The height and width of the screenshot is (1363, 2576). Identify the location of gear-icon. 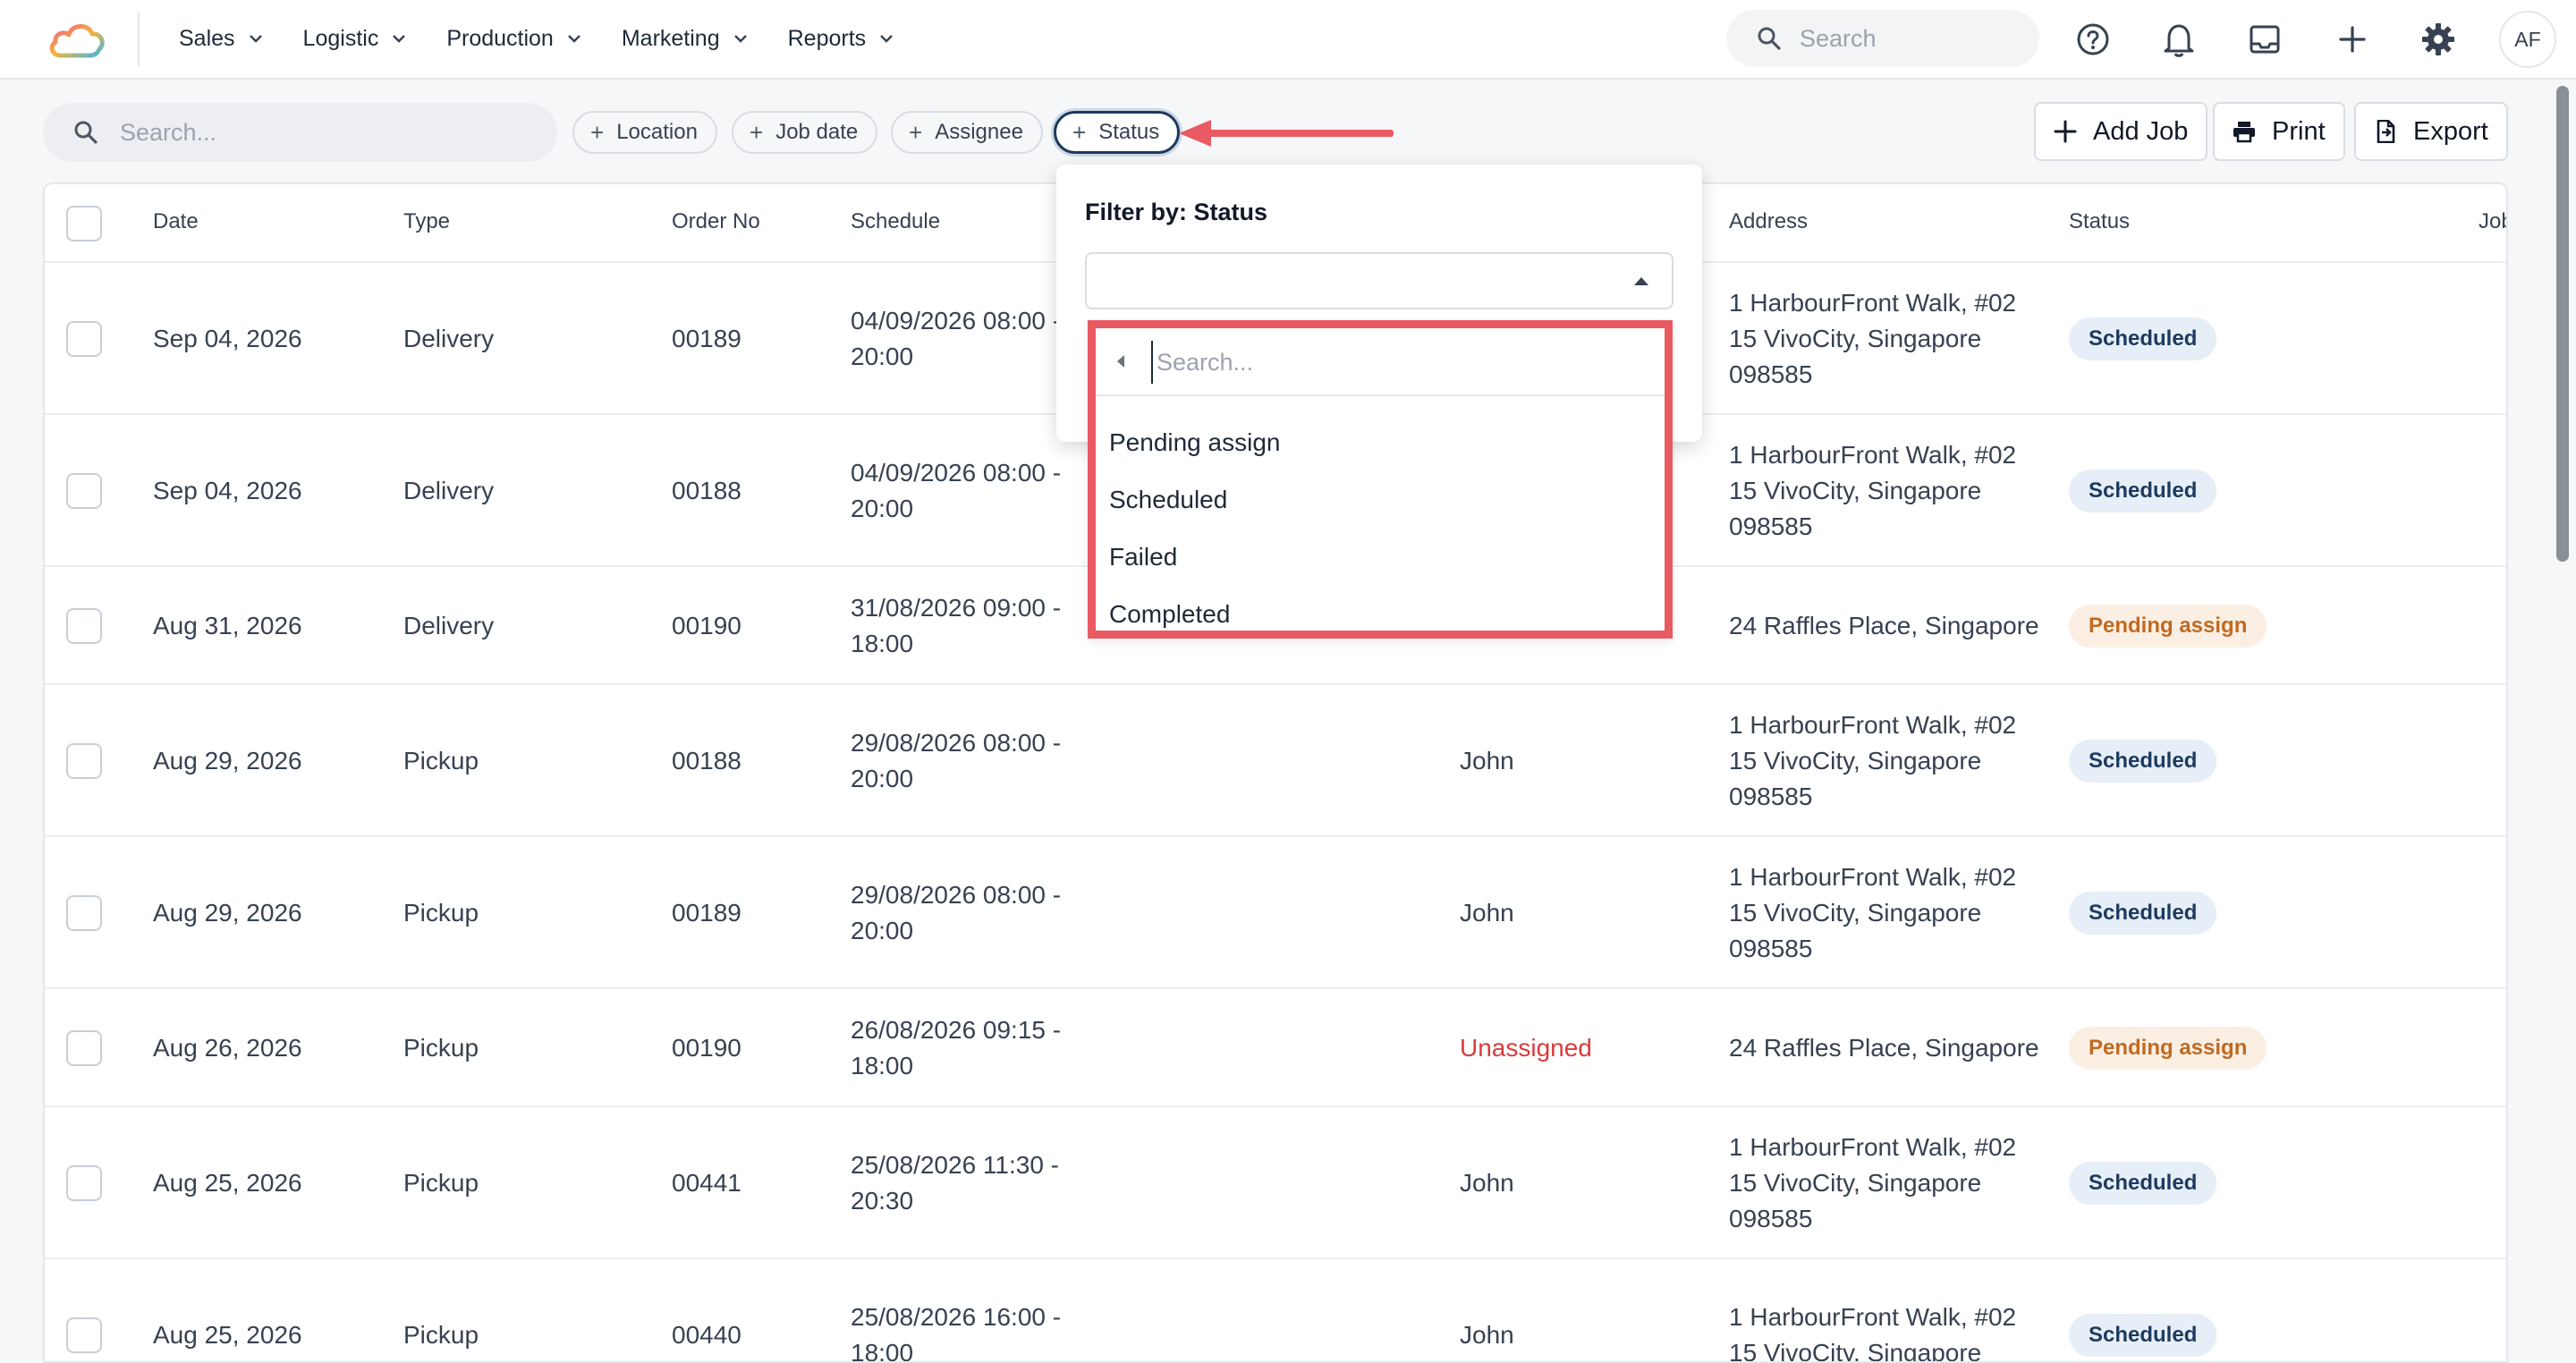
(2438, 39).